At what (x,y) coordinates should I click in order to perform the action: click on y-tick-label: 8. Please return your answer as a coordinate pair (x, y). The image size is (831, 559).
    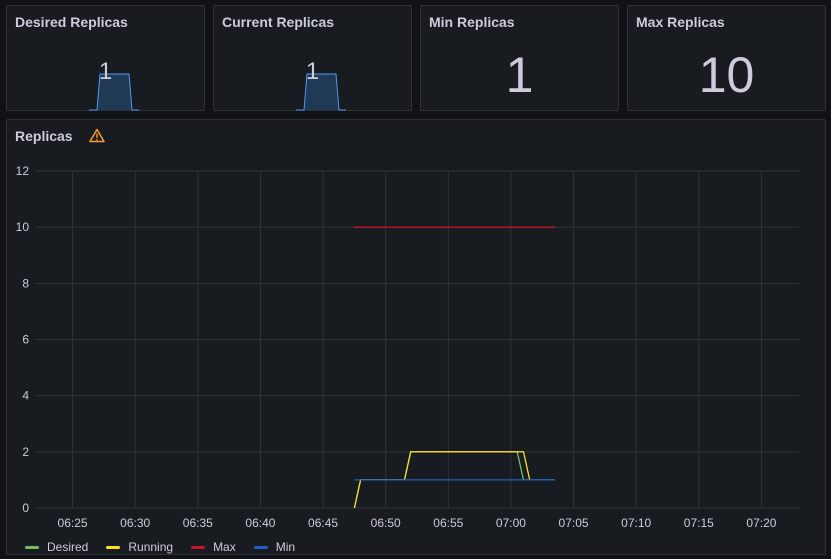
    Looking at the image, I should click on (25, 283).